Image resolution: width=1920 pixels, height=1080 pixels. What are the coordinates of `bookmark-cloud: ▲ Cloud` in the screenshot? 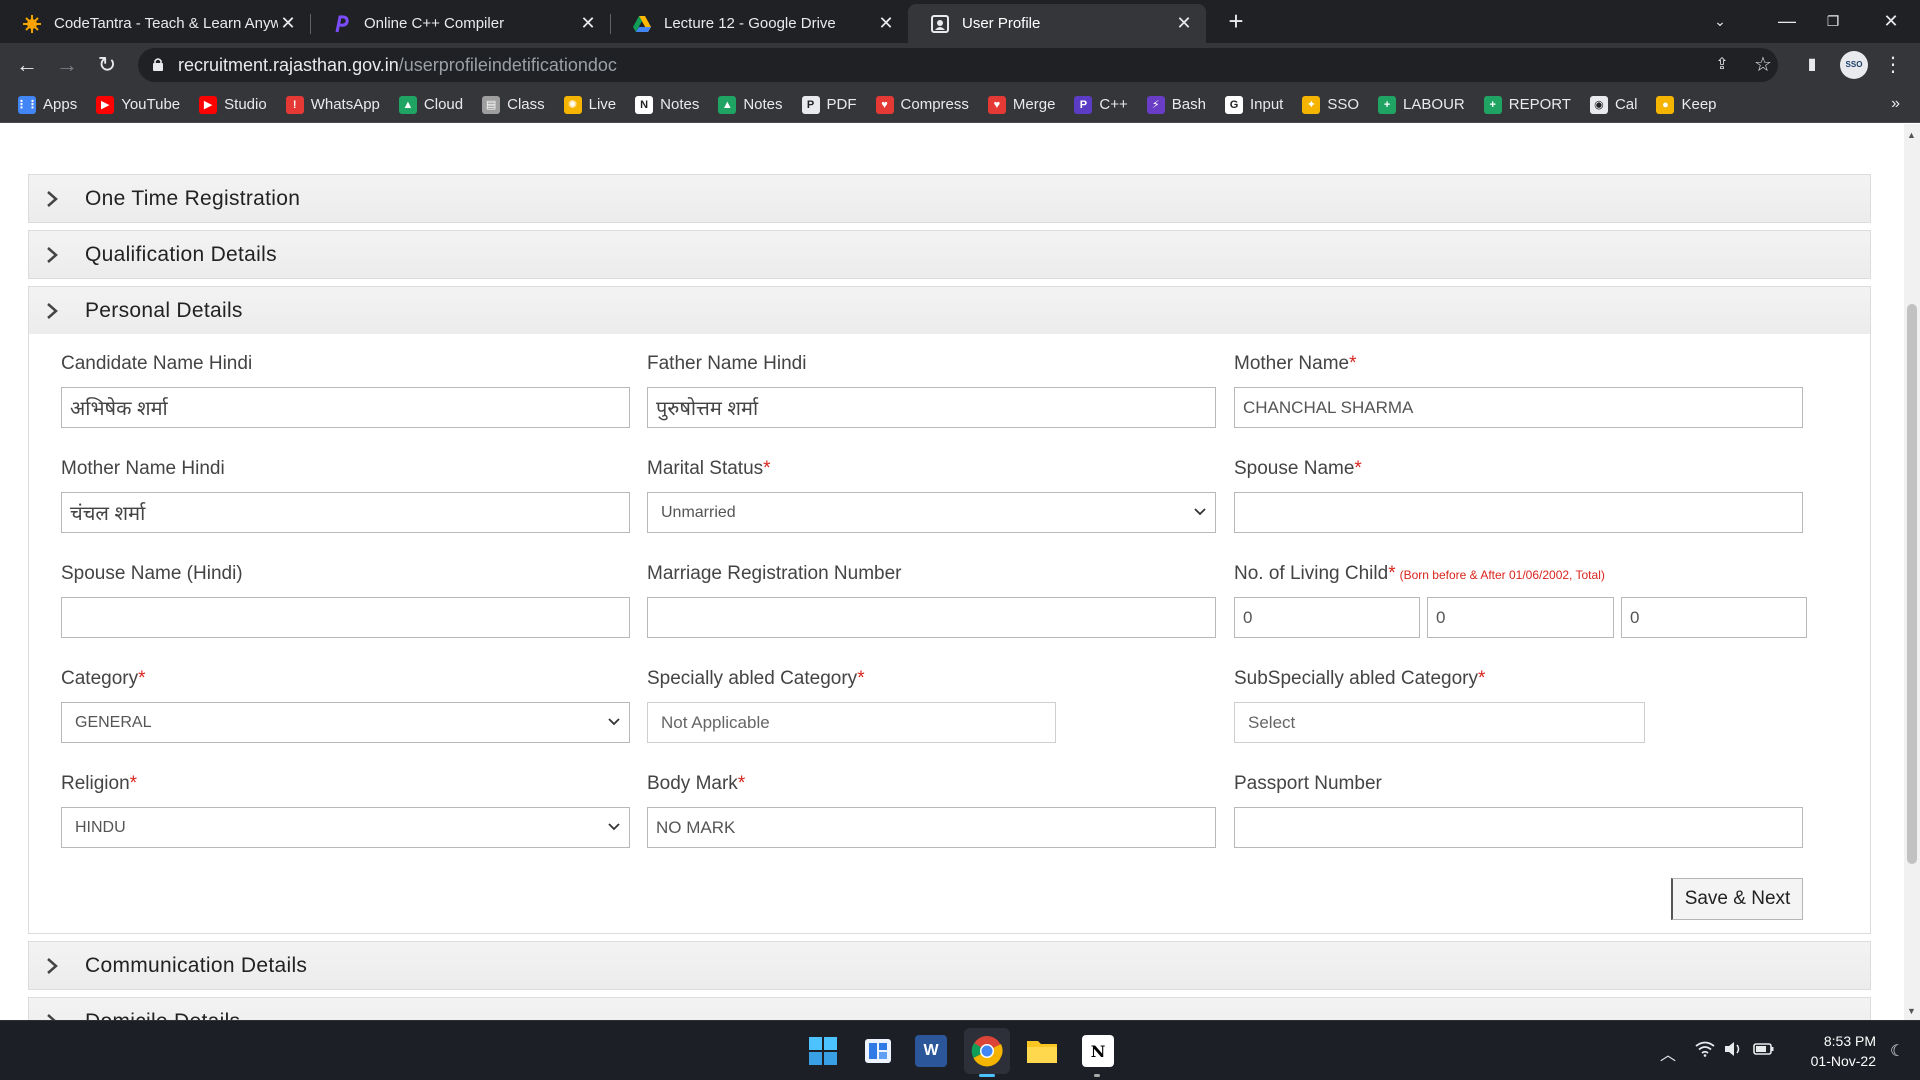 It's located at (430, 104).